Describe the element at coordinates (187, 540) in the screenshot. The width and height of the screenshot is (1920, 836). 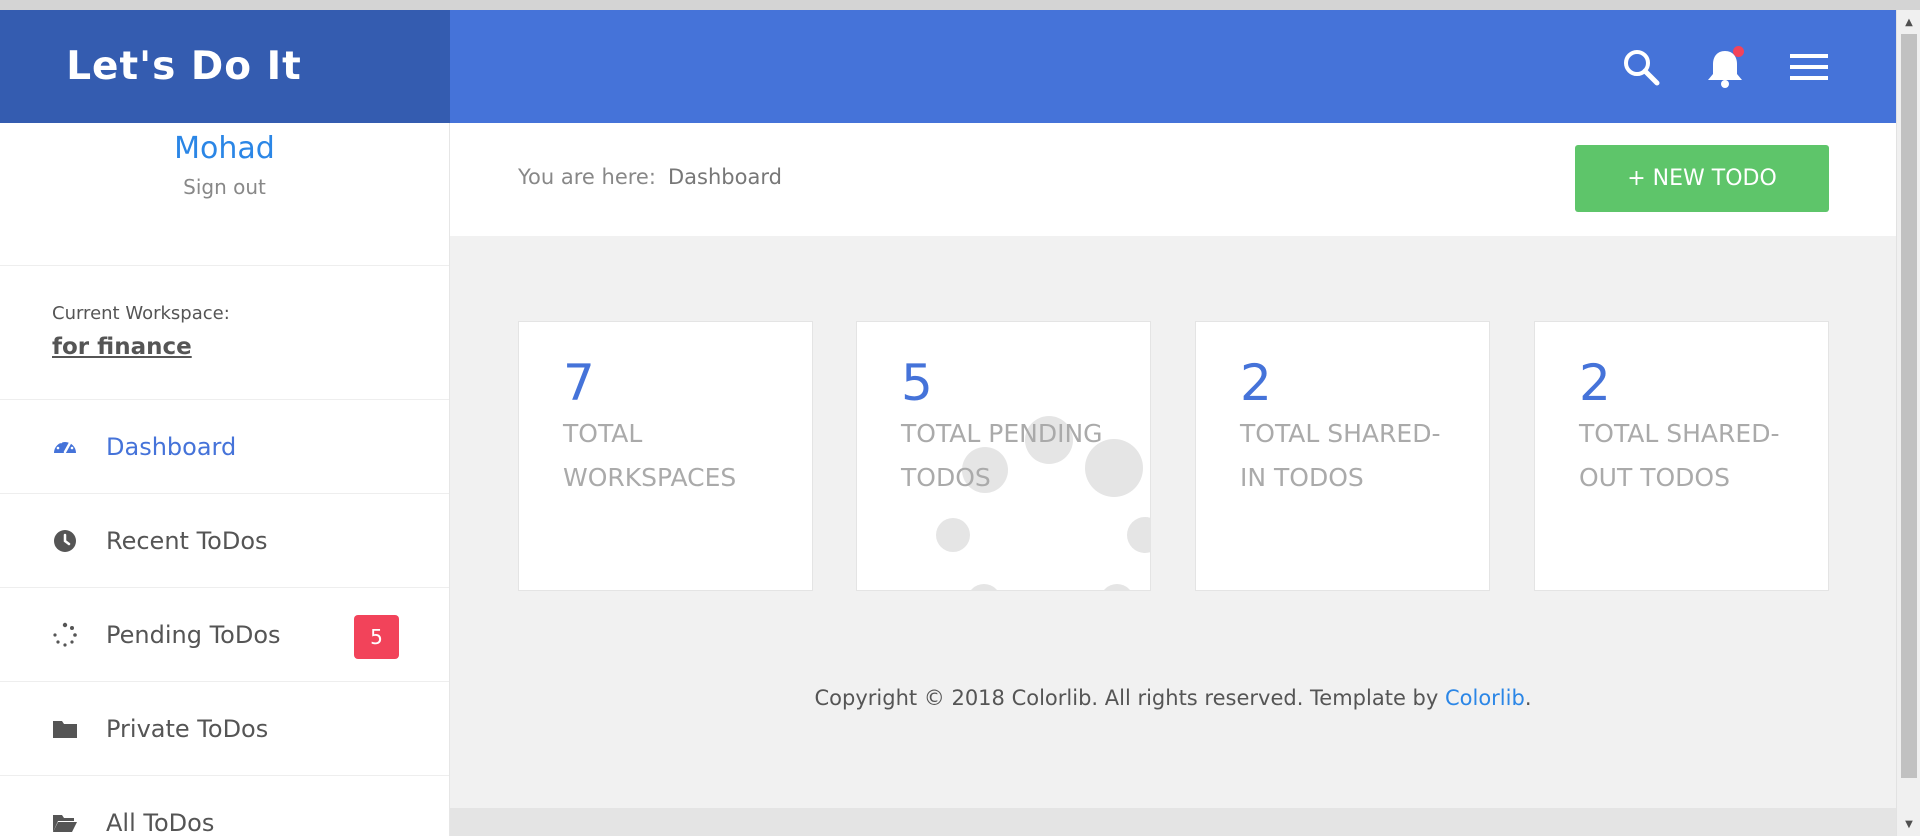
I see `sidebar-item-label: Recent ToDos` at that location.